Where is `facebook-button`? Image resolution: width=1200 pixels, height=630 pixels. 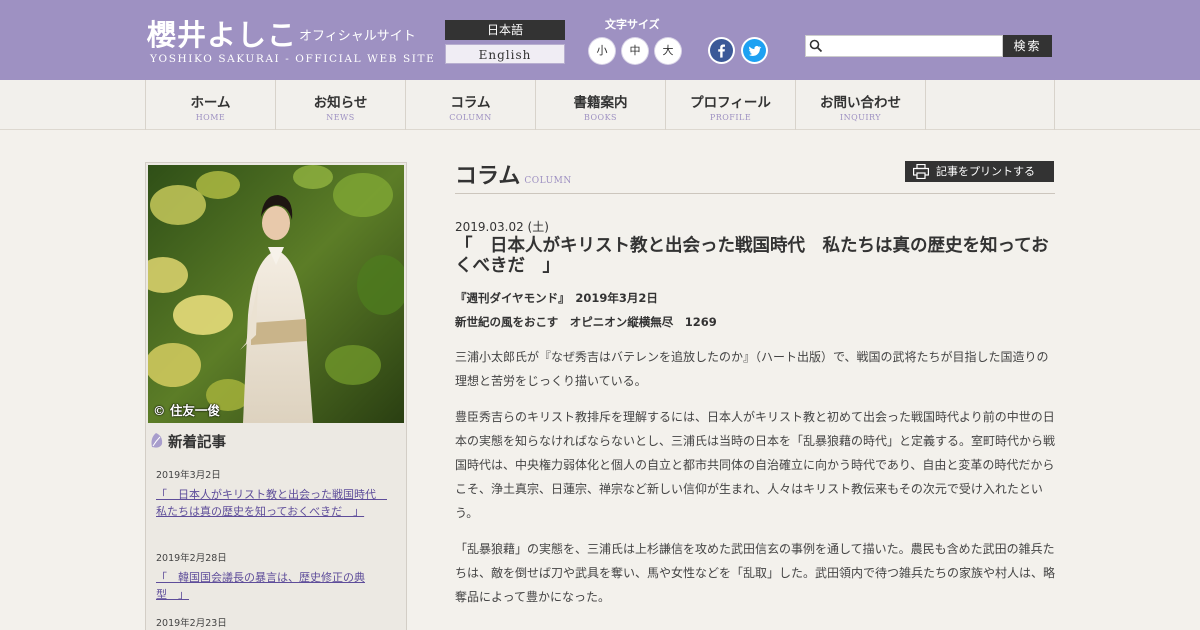 facebook-button is located at coordinates (721, 50).